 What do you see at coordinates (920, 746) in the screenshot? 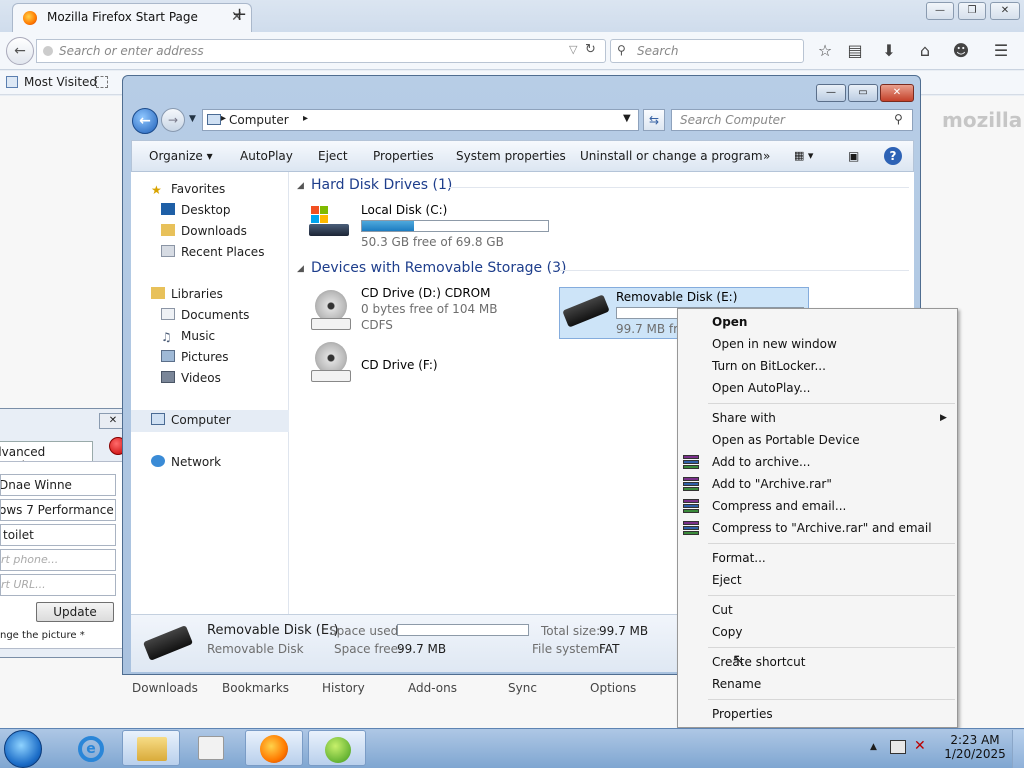
I see `volume-muted-icon: ✕` at bounding box center [920, 746].